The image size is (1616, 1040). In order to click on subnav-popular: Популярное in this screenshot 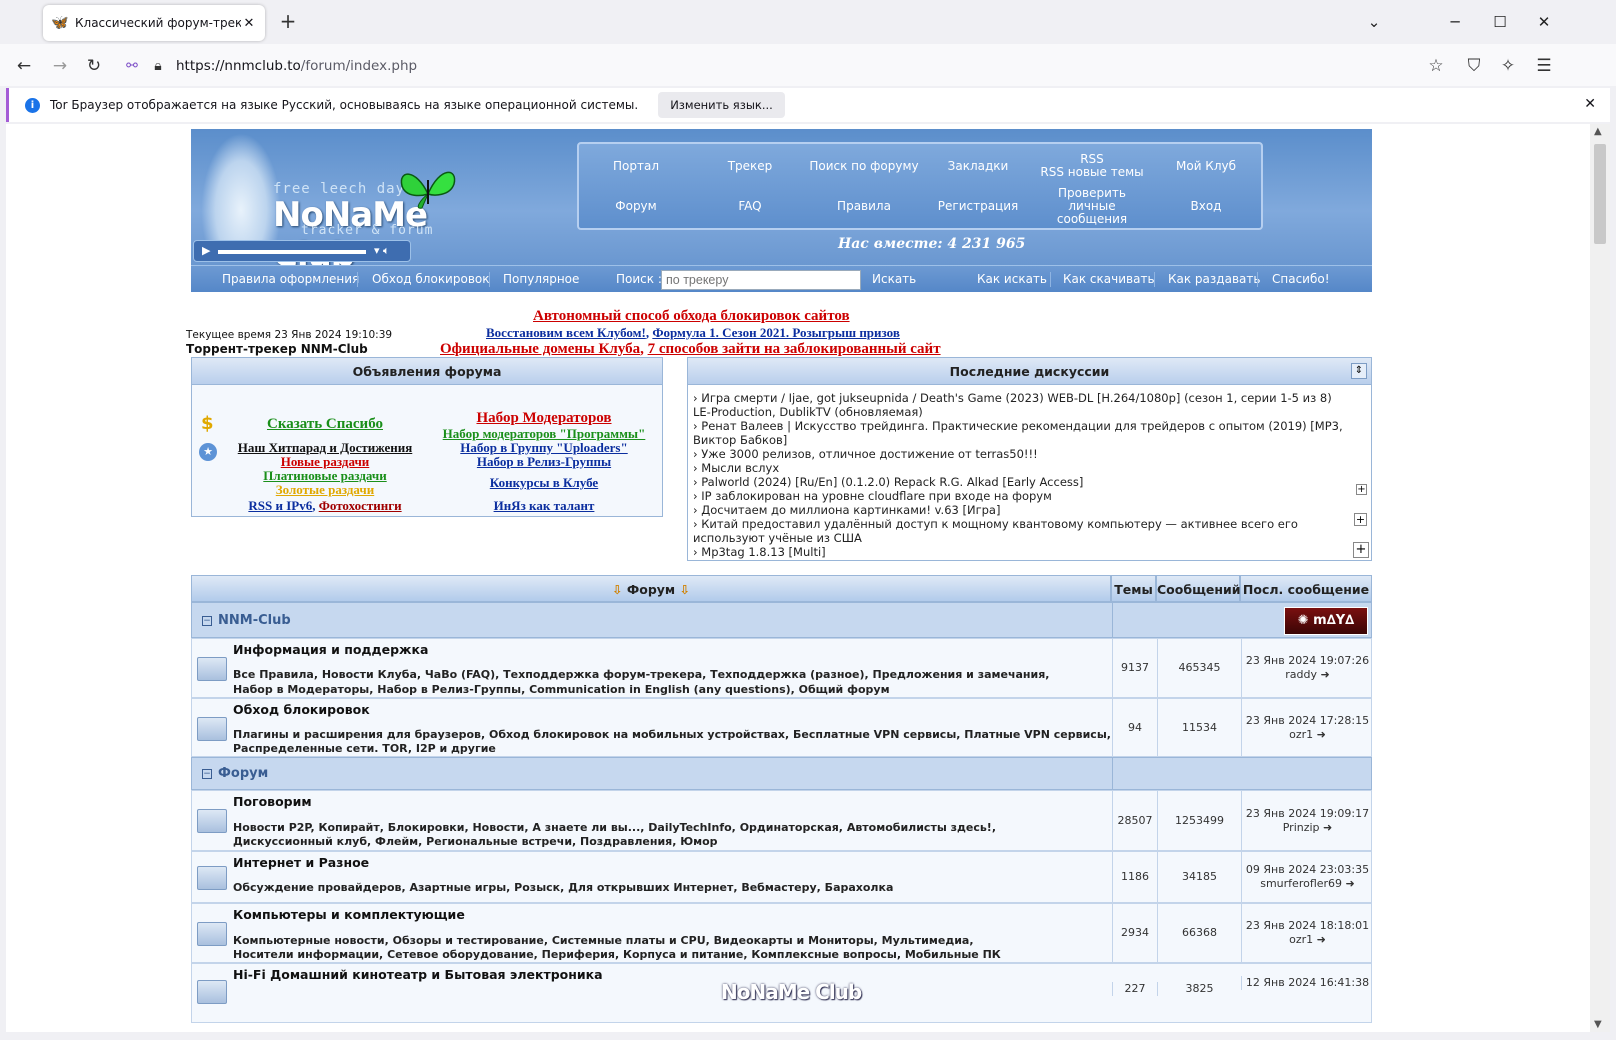, I will do `click(541, 279)`.